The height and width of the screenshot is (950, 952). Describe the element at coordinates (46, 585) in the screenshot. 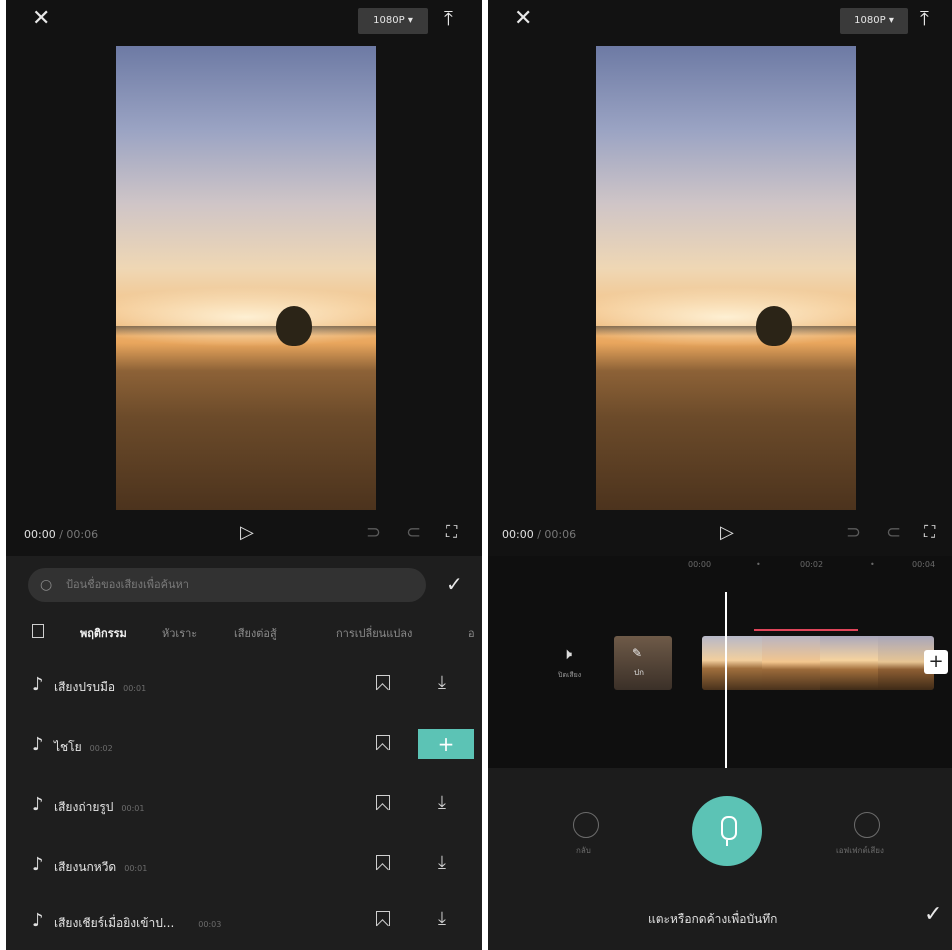

I see `search-icon: ○` at that location.